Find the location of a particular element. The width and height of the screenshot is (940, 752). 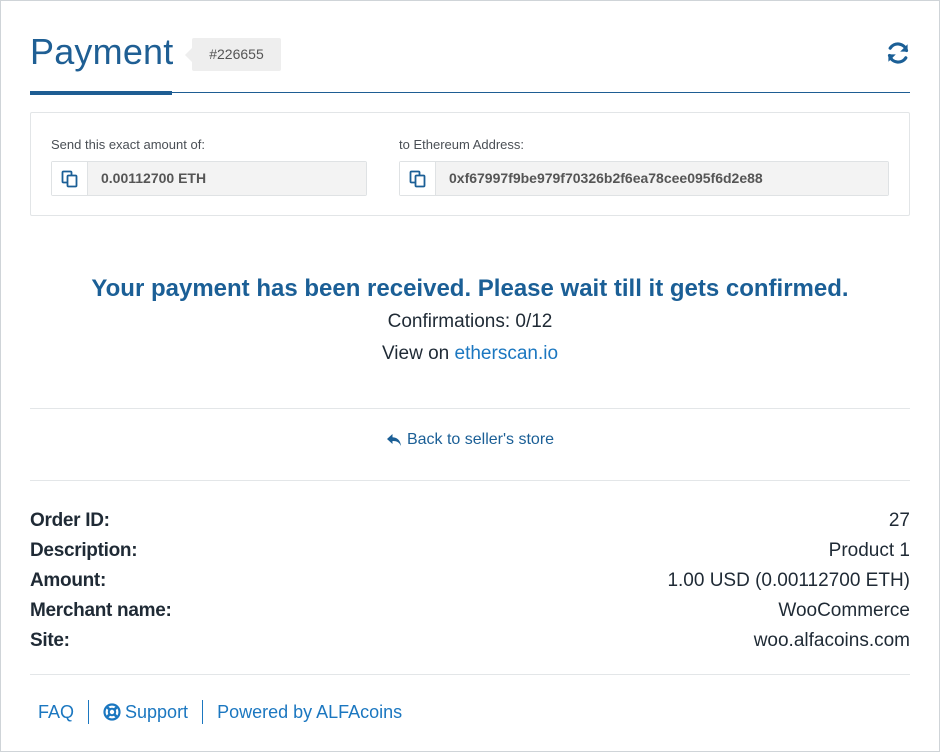

detail-label: Site: is located at coordinates (50, 640).